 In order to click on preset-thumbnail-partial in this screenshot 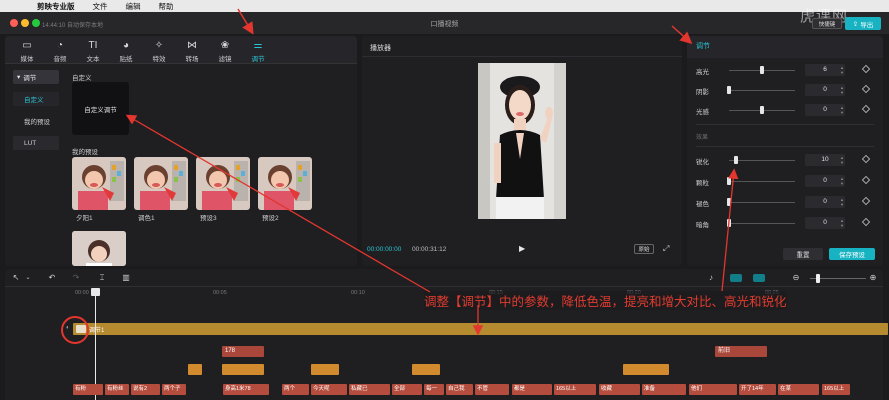, I will do `click(99, 248)`.